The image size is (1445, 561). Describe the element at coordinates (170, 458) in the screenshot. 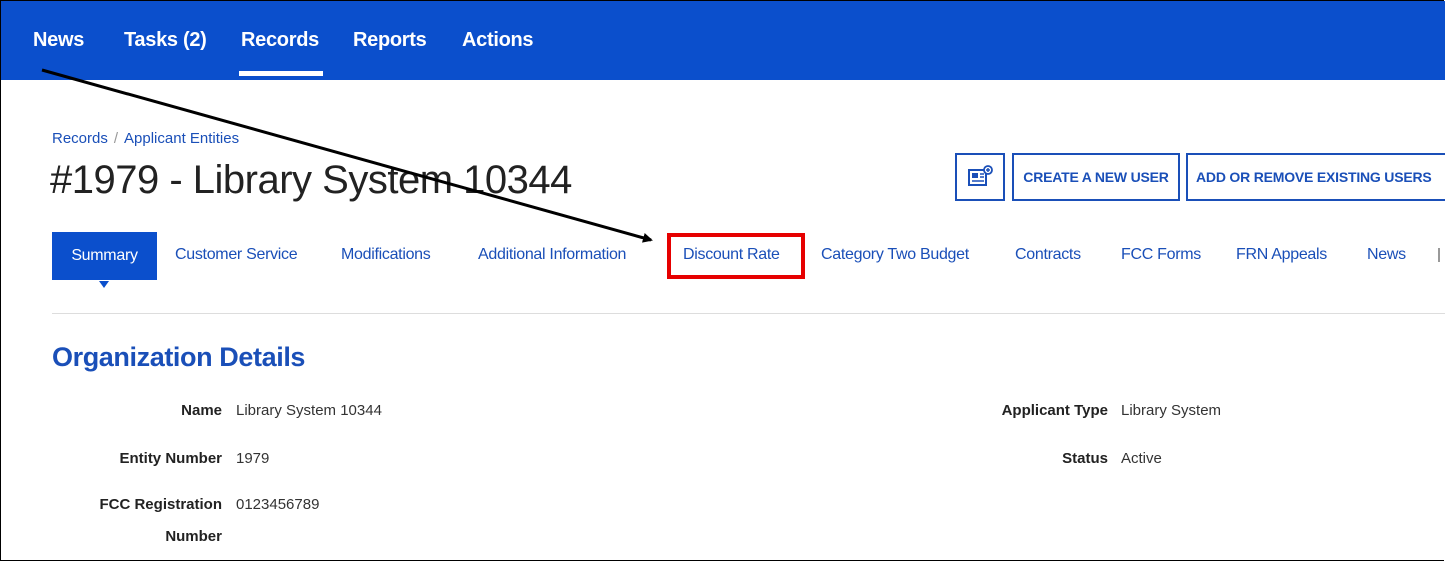

I see `entity-number-label: Entity Number` at that location.